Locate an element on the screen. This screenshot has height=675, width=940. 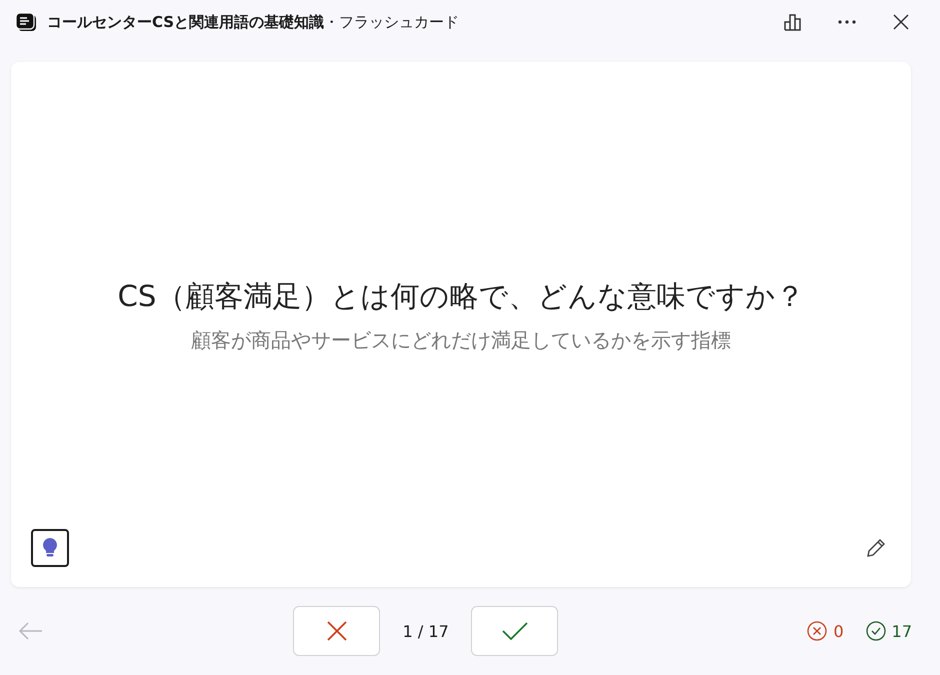
correct-count: 17 is located at coordinates (902, 631).